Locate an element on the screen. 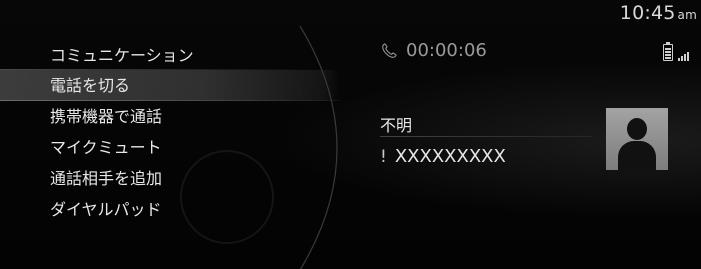 The image size is (701, 269). call-duration: 00:00:06 is located at coordinates (446, 50).